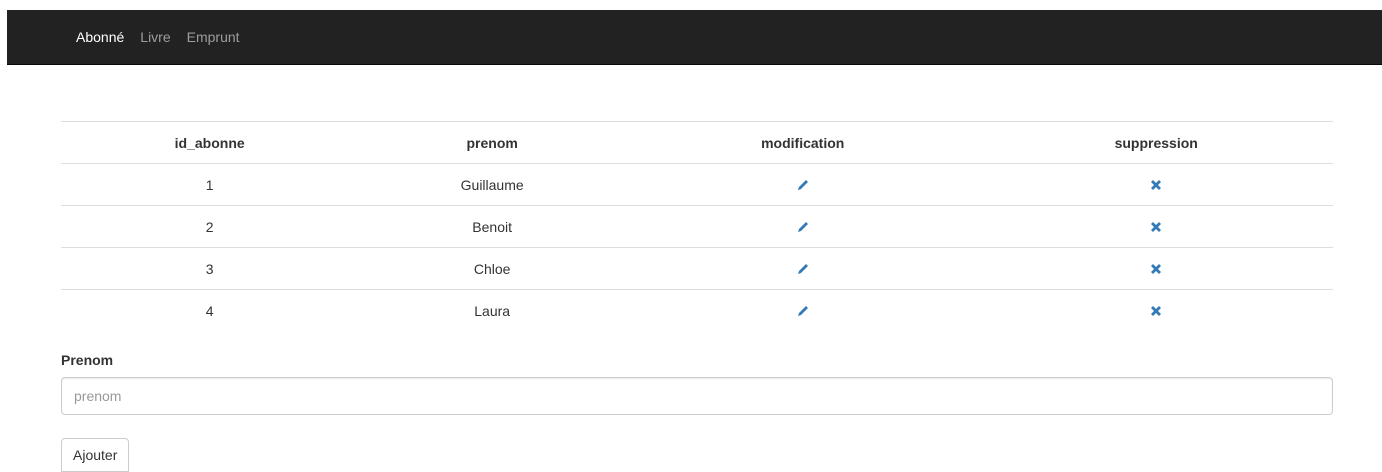 This screenshot has width=1382, height=472. What do you see at coordinates (492, 310) in the screenshot?
I see `cell-prenom: Laura` at bounding box center [492, 310].